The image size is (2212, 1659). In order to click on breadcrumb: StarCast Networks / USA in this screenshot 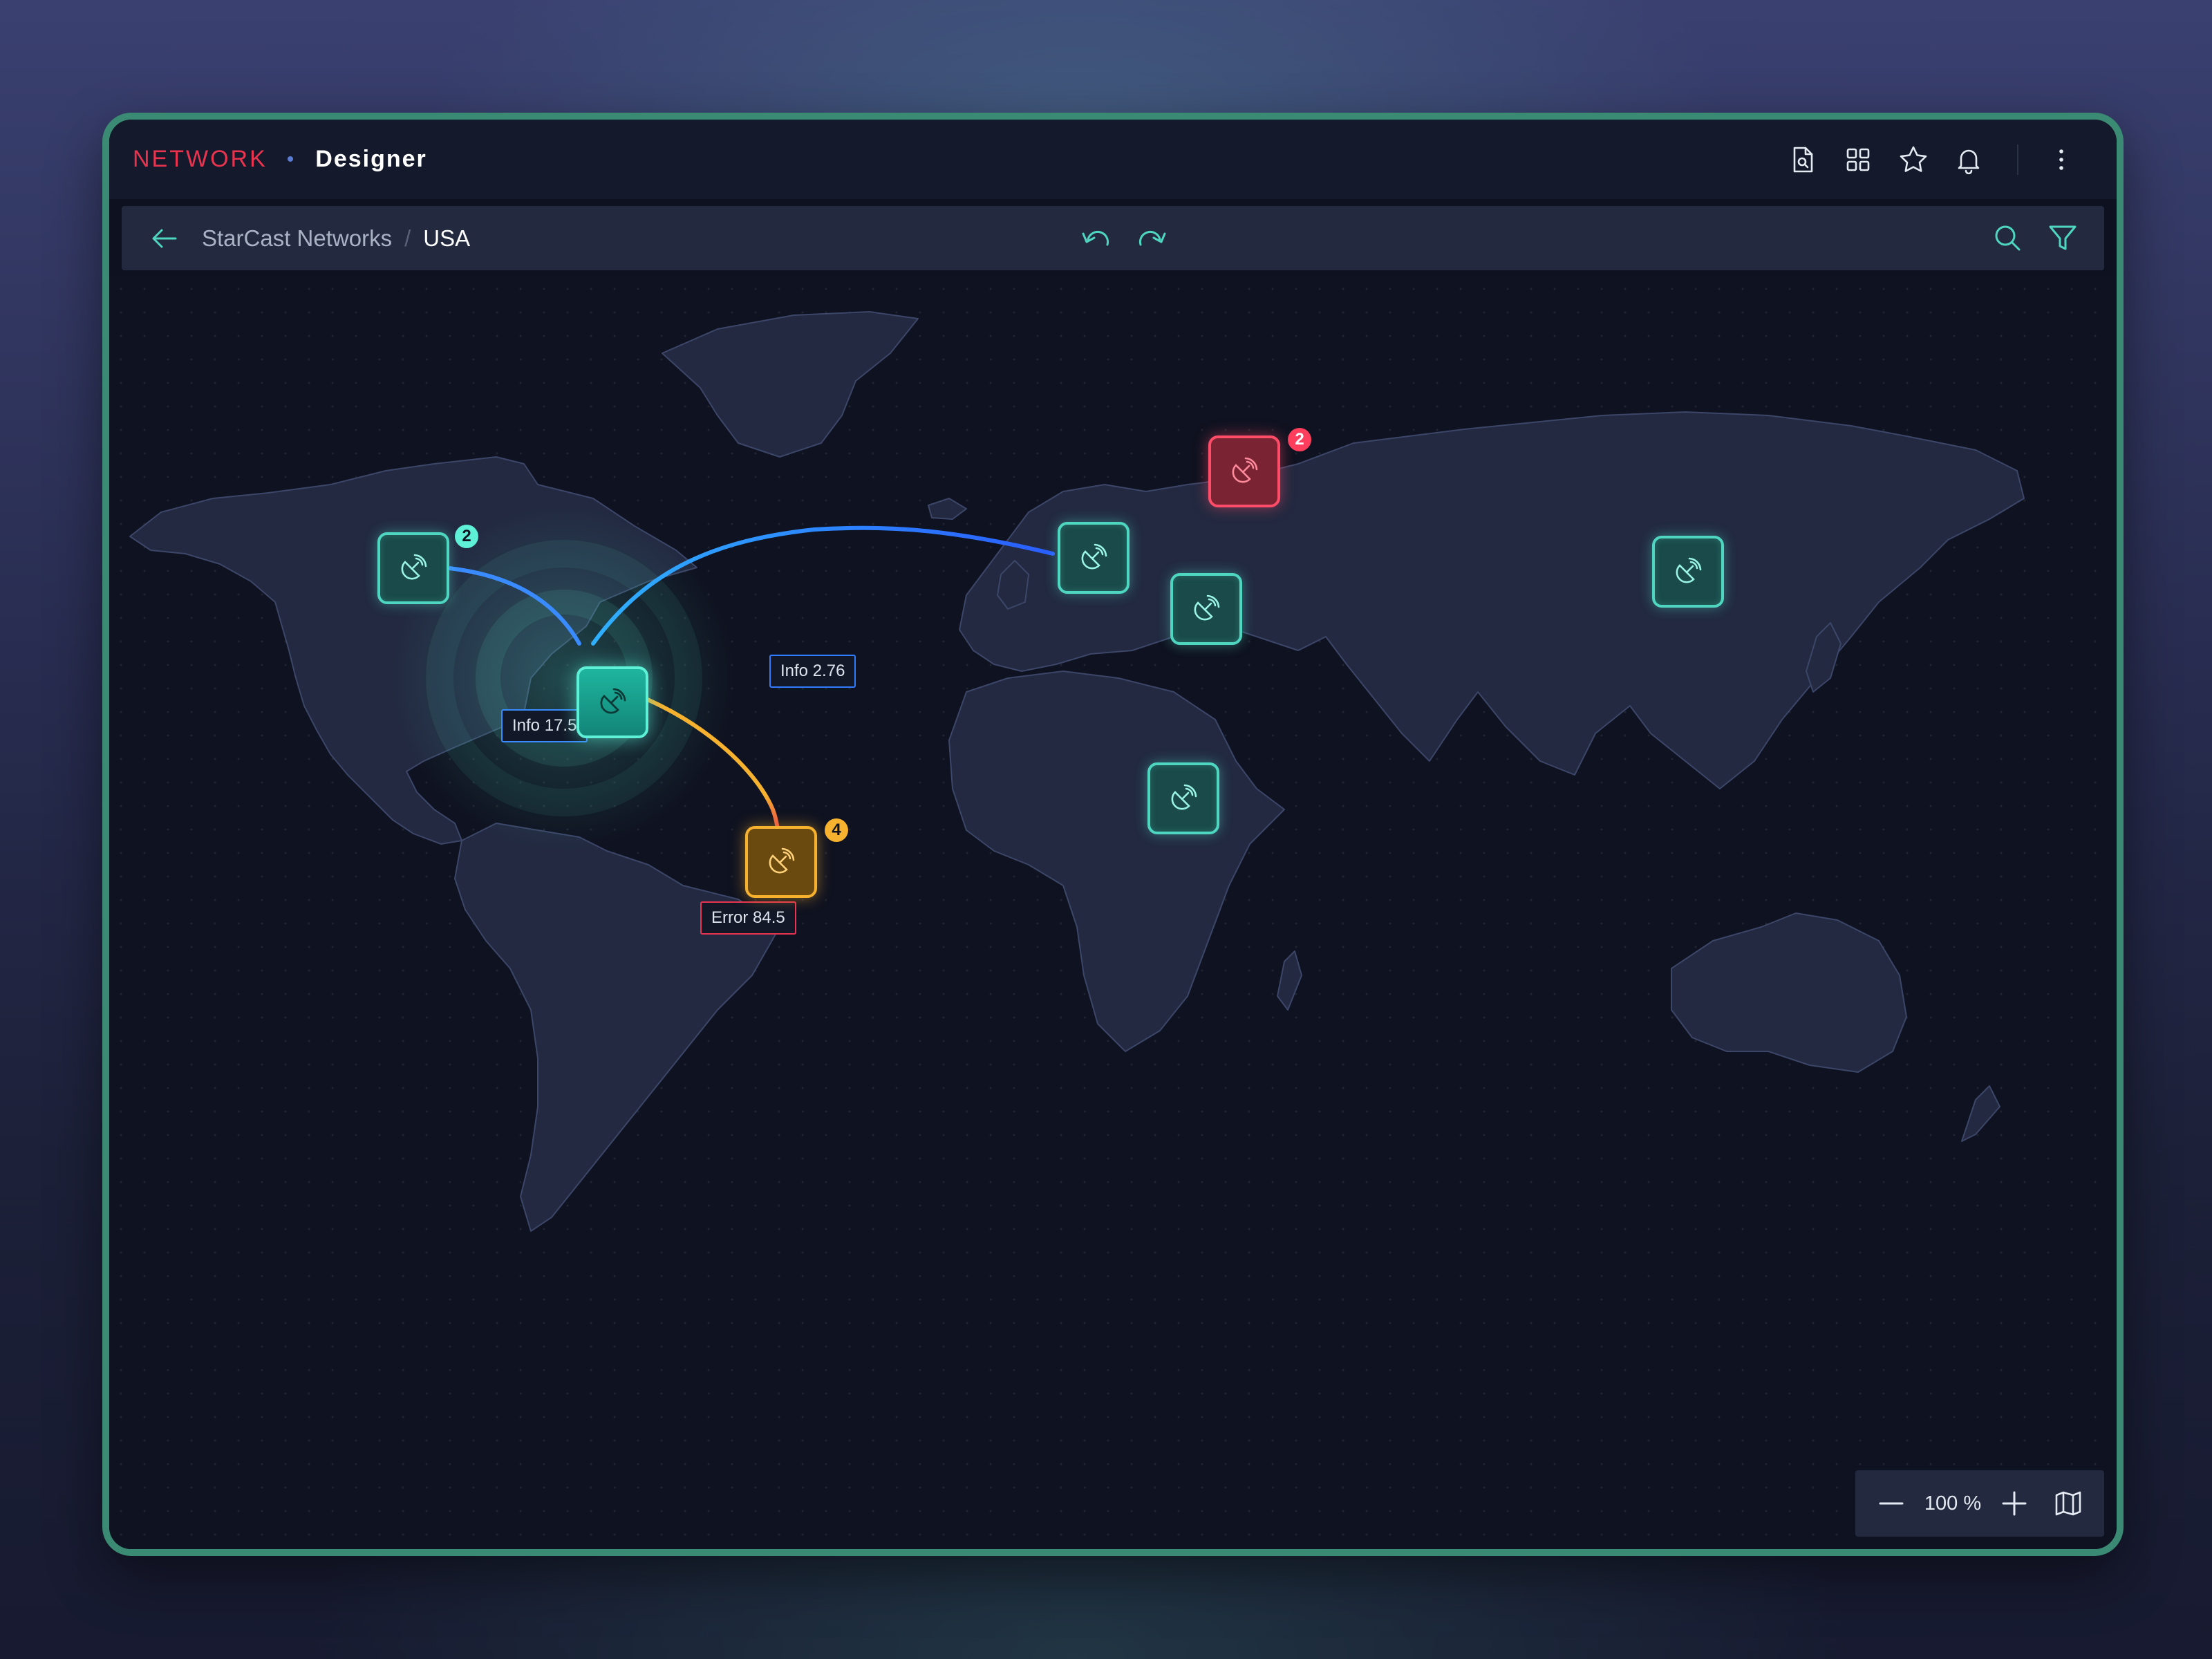, I will do `click(336, 239)`.